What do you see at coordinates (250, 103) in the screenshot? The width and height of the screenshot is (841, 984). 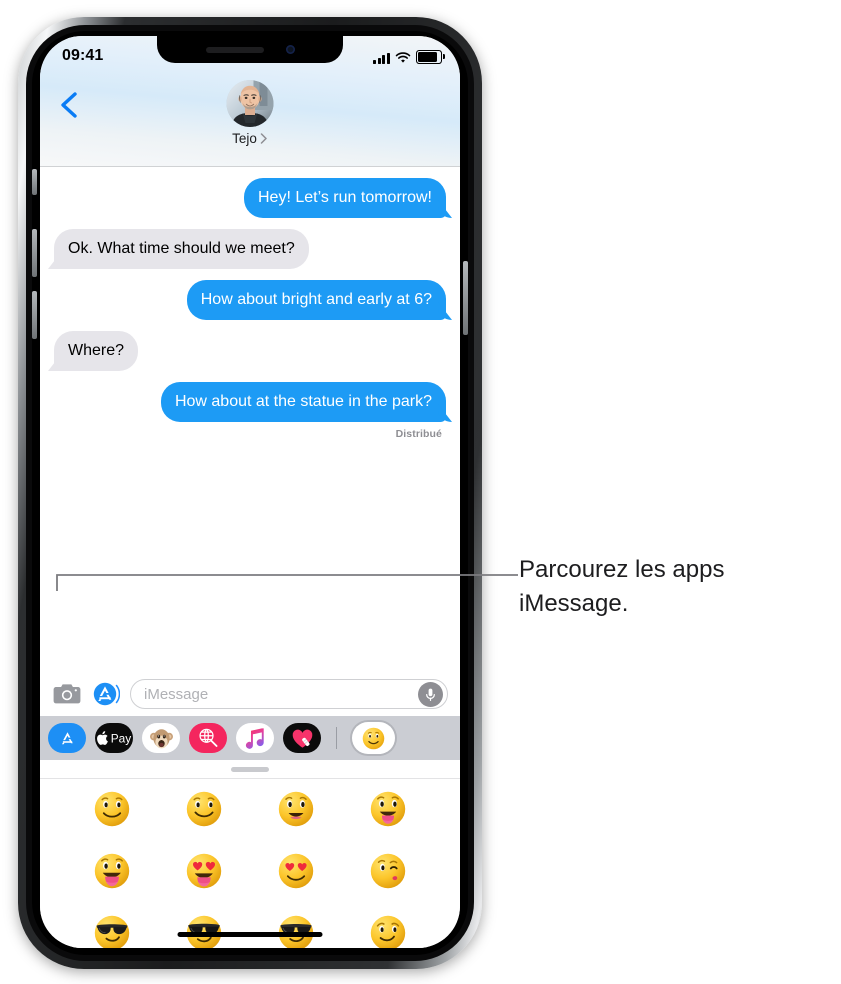 I see `contact-avatar-photo` at bounding box center [250, 103].